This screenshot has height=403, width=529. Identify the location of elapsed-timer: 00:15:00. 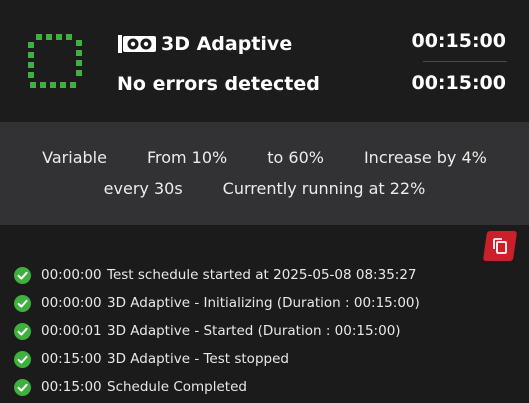
(458, 41).